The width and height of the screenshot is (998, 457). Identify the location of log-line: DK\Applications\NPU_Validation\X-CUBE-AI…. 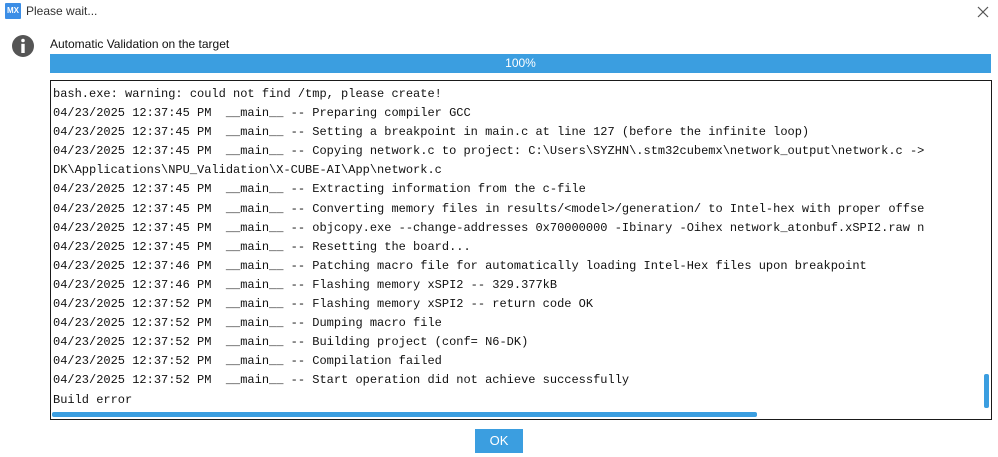
(247, 170).